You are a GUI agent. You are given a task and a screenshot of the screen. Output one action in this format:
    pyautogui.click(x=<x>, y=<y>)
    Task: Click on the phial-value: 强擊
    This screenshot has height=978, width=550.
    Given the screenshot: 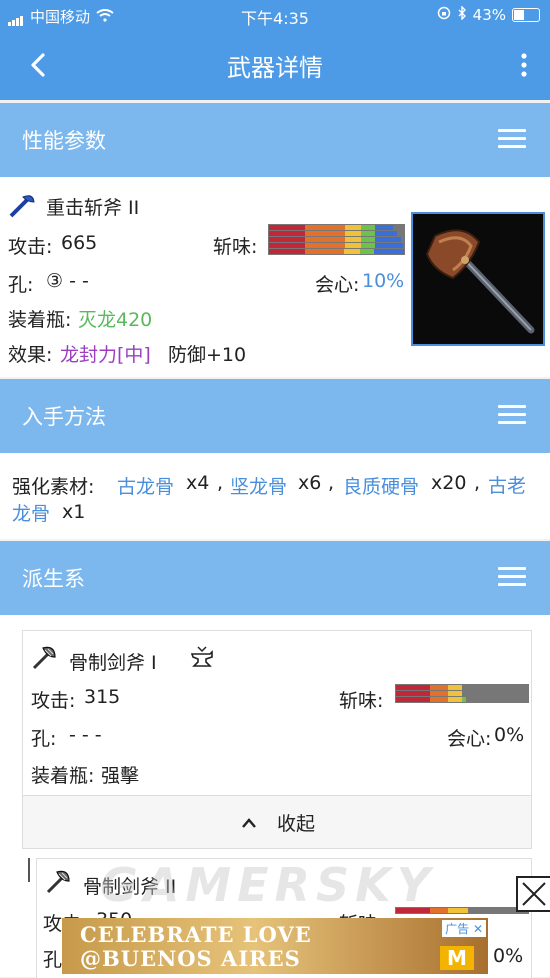 What is the action you would take?
    pyautogui.click(x=120, y=776)
    